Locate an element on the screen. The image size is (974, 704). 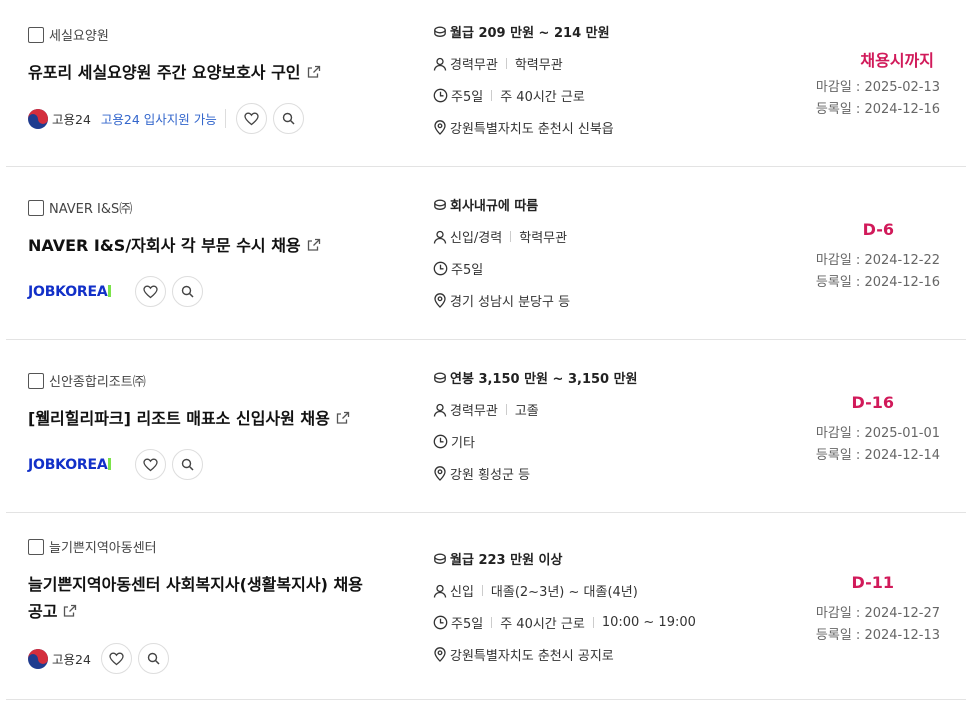
dday-badge: D-16 is located at coordinates (872, 402).